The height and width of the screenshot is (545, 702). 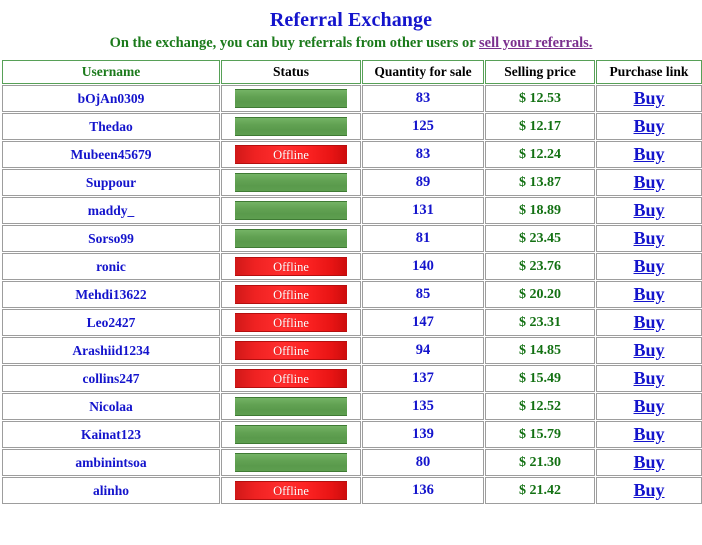 I want to click on username-cell: Kainat123, so click(x=111, y=434).